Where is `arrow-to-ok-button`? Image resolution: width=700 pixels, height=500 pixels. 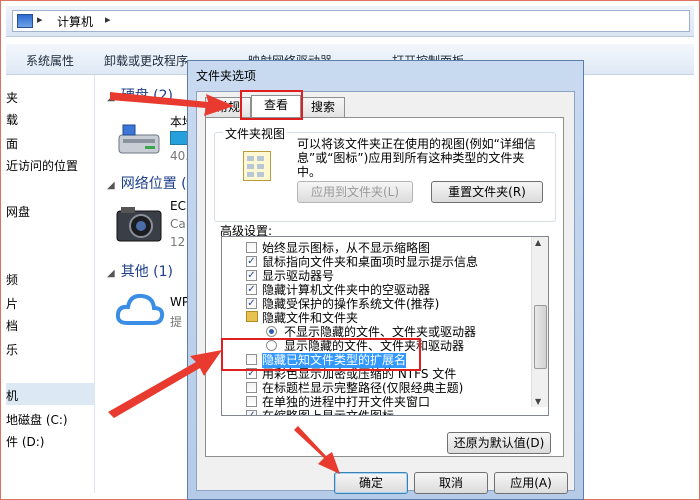
arrow-to-ok-button is located at coordinates (317, 450).